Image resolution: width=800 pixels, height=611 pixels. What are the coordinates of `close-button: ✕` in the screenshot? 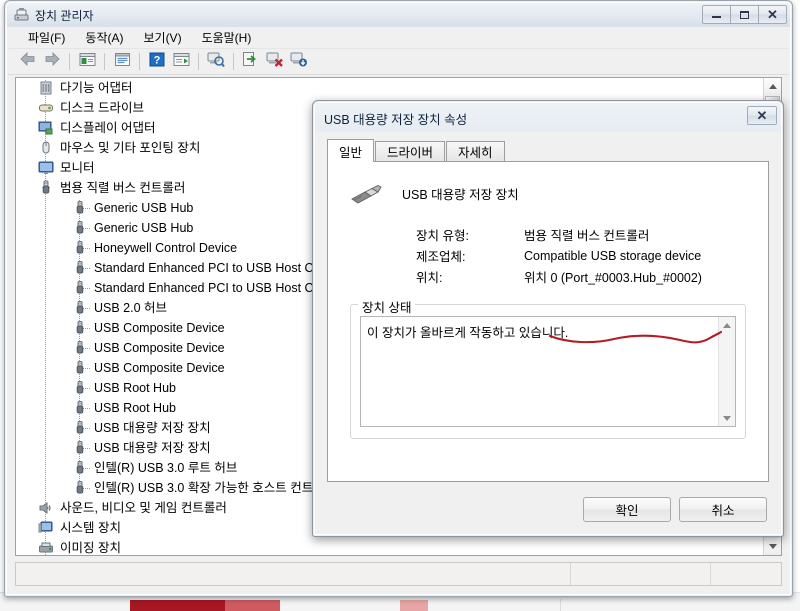 It's located at (772, 14).